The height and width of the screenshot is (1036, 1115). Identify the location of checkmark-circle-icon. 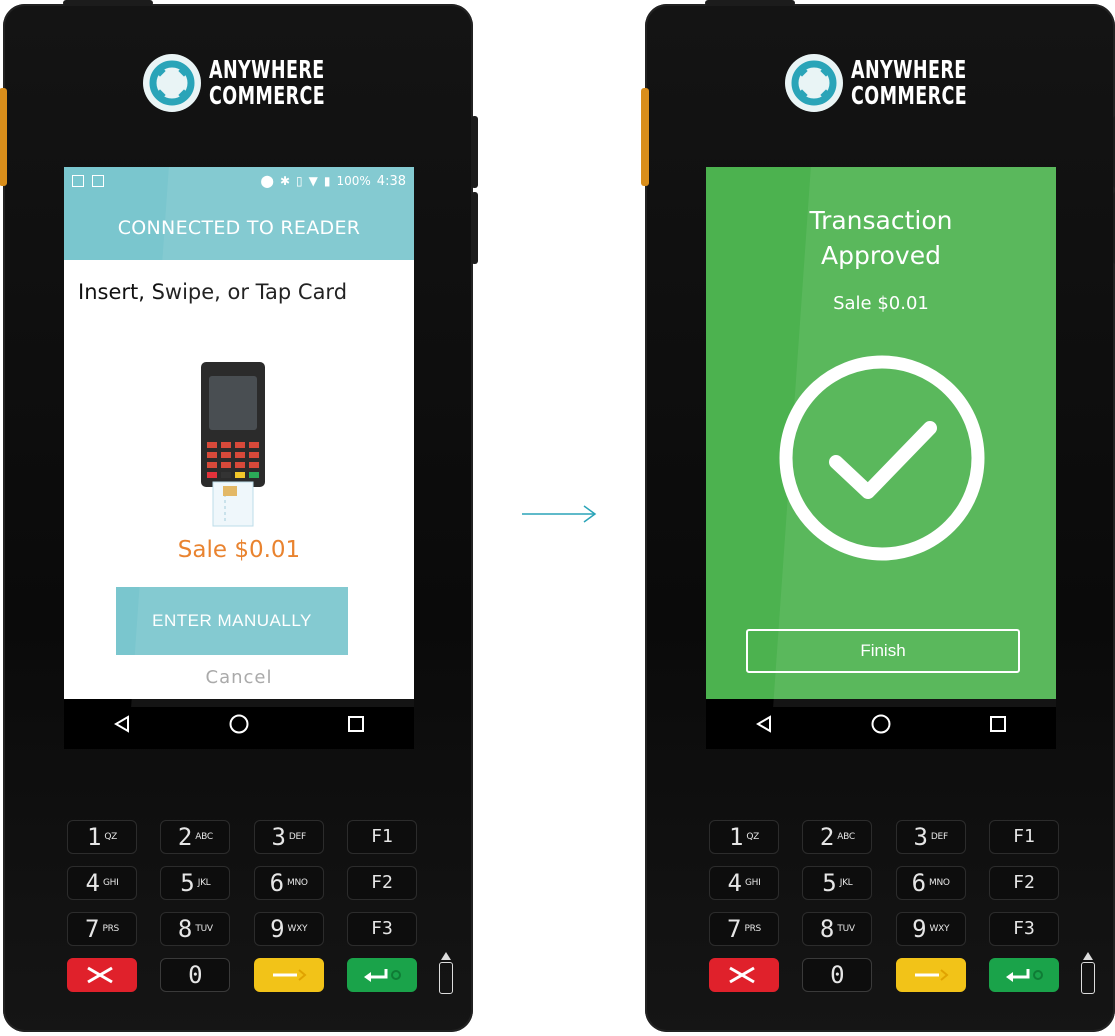
(882, 458).